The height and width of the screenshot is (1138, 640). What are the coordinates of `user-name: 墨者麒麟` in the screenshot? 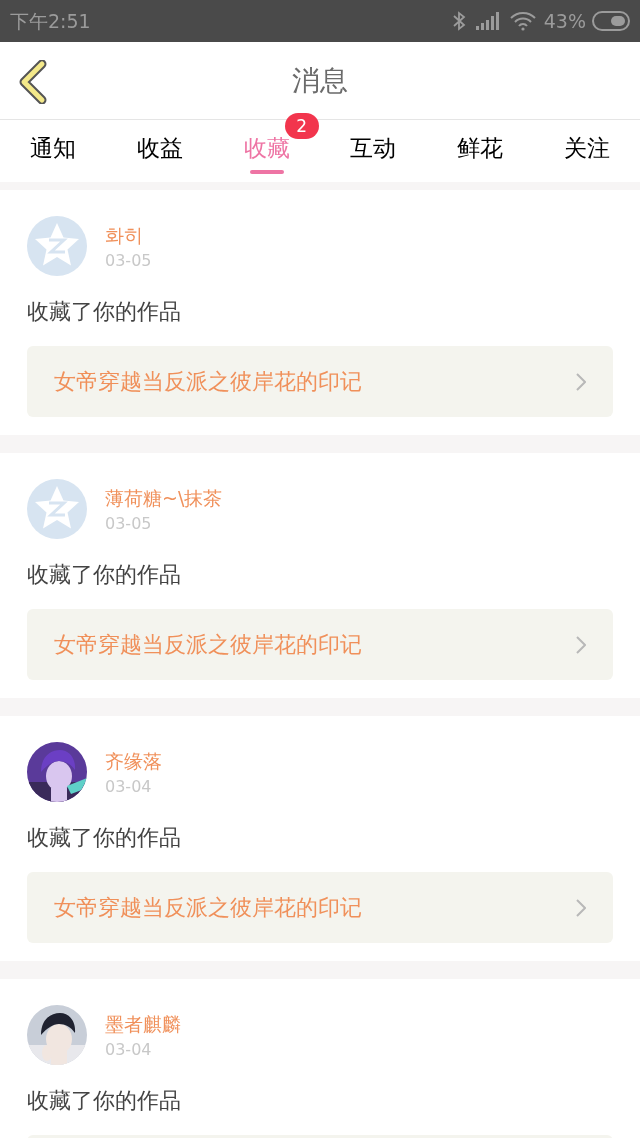 It's located at (143, 1024).